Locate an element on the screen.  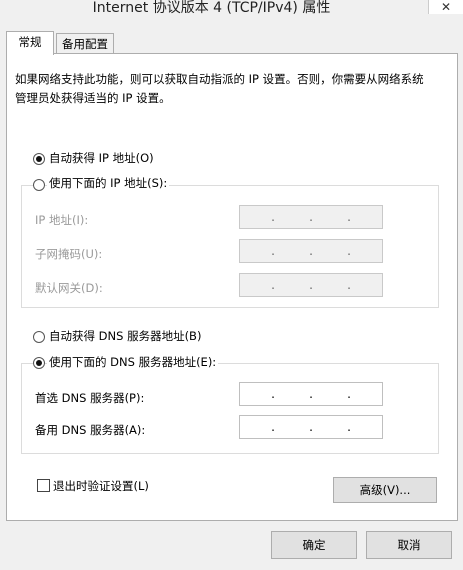
auto-ip-radio is located at coordinates (39, 159).